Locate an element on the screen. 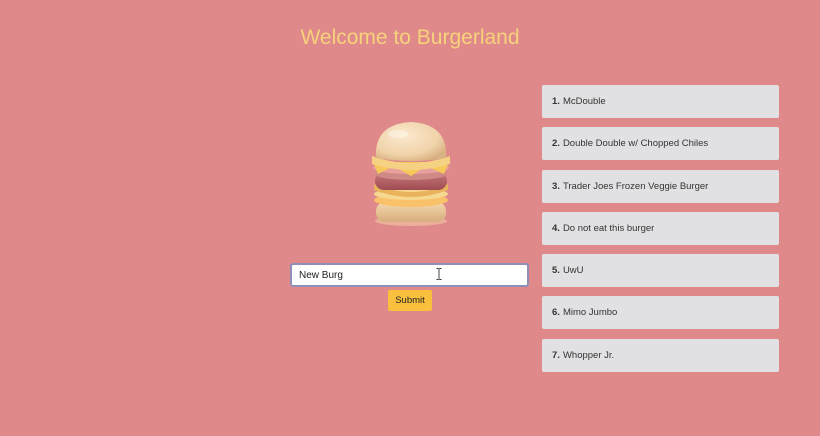  list-item: 2. Double Double w/ Chopped Chiles is located at coordinates (660, 144).